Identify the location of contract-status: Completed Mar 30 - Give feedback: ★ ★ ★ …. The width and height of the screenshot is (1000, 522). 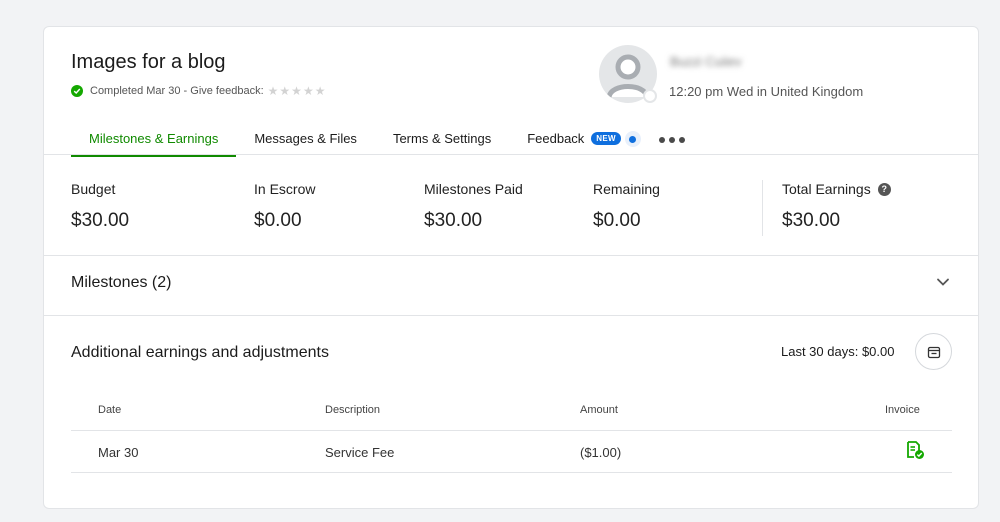
(198, 91).